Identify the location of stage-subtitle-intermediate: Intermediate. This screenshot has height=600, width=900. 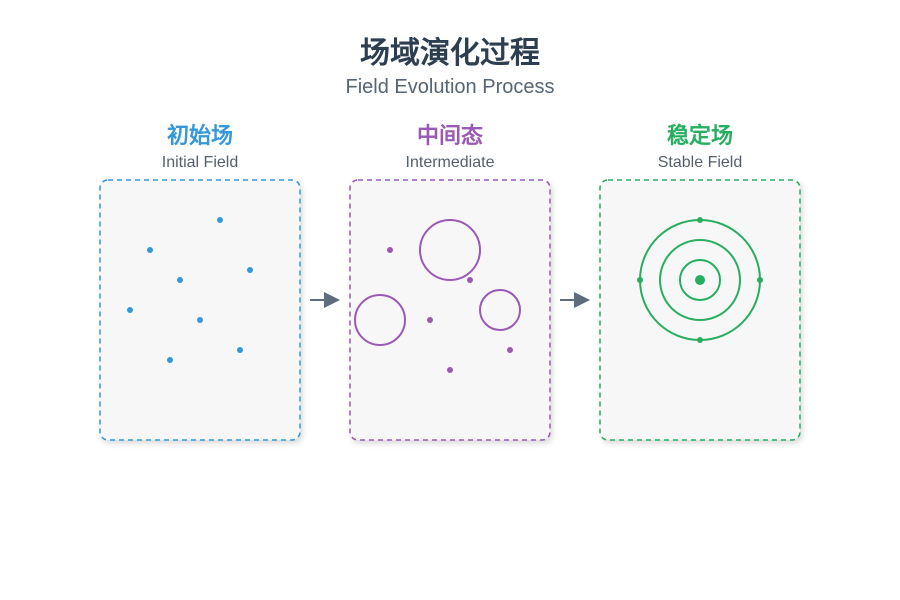
(450, 162).